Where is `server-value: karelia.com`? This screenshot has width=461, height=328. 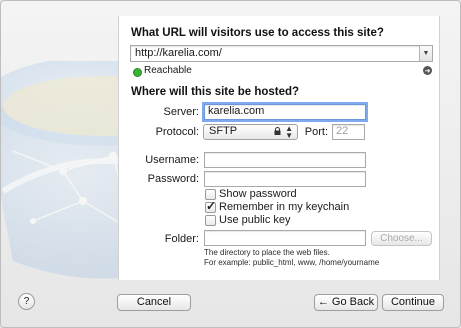 server-value: karelia.com is located at coordinates (236, 111).